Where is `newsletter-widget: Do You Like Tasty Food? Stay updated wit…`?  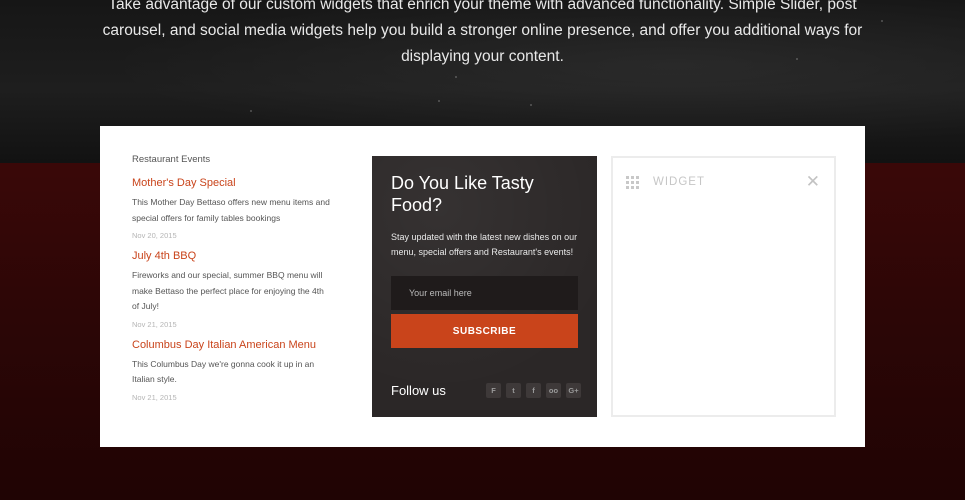
newsletter-widget: Do You Like Tasty Food? Stay updated wit… is located at coordinates (484, 286).